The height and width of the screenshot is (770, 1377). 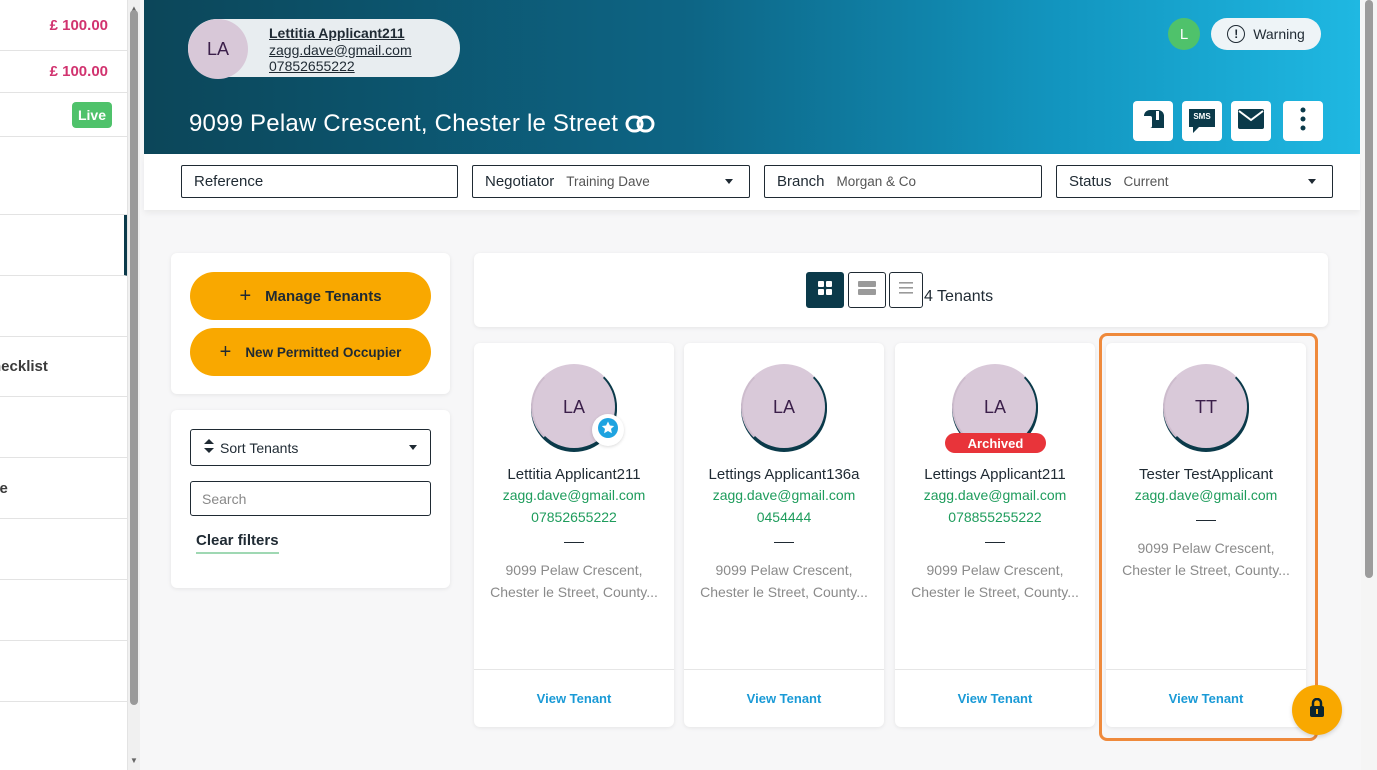 What do you see at coordinates (995, 517) in the screenshot?
I see `tenant-phone: 078855255222` at bounding box center [995, 517].